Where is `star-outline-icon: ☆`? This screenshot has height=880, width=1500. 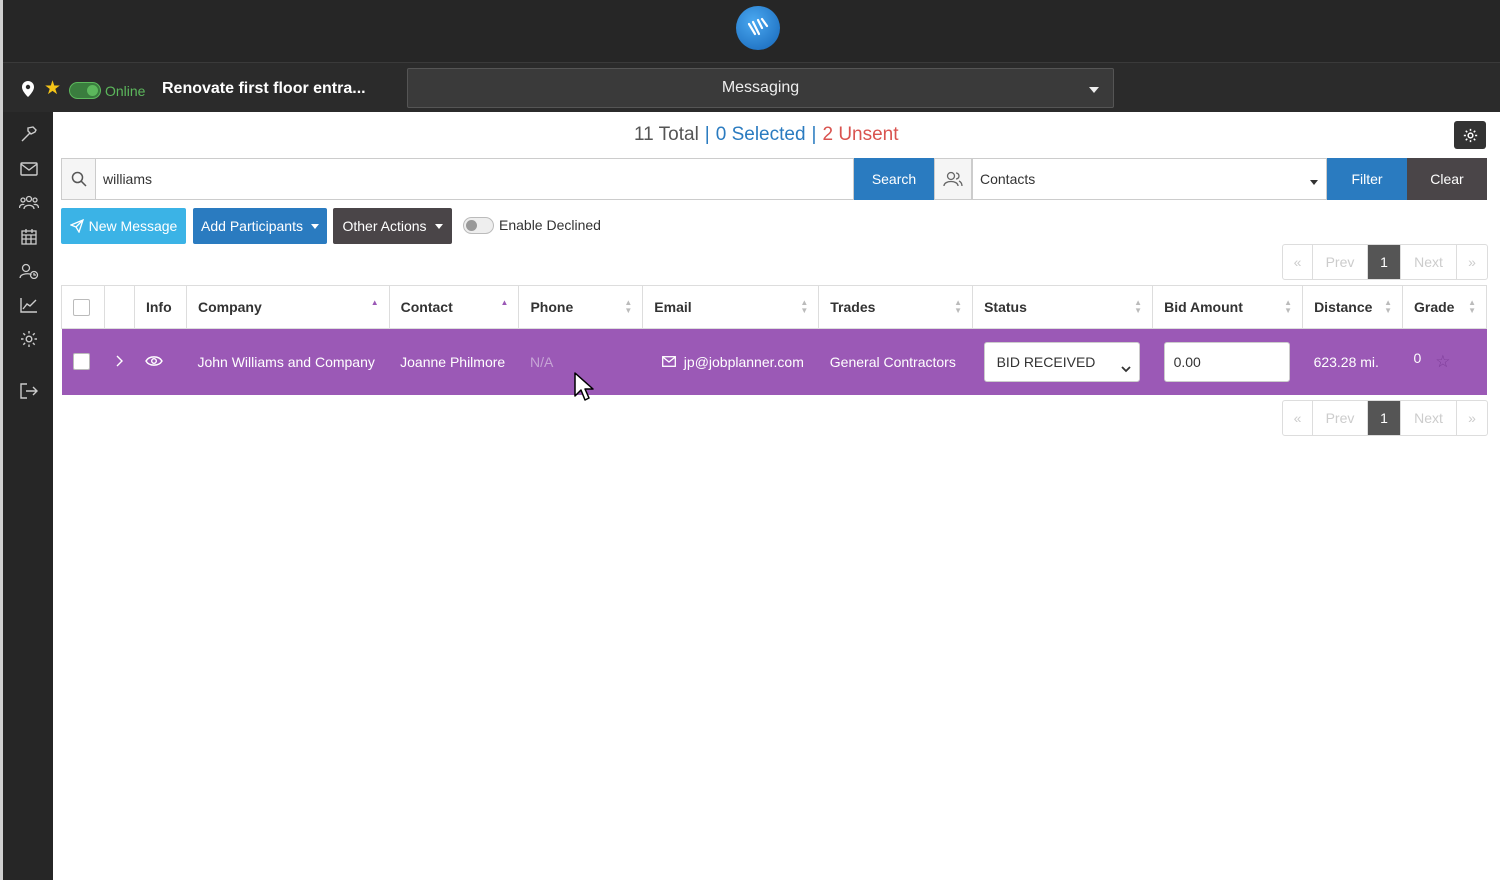
star-outline-icon: ☆ is located at coordinates (1442, 361).